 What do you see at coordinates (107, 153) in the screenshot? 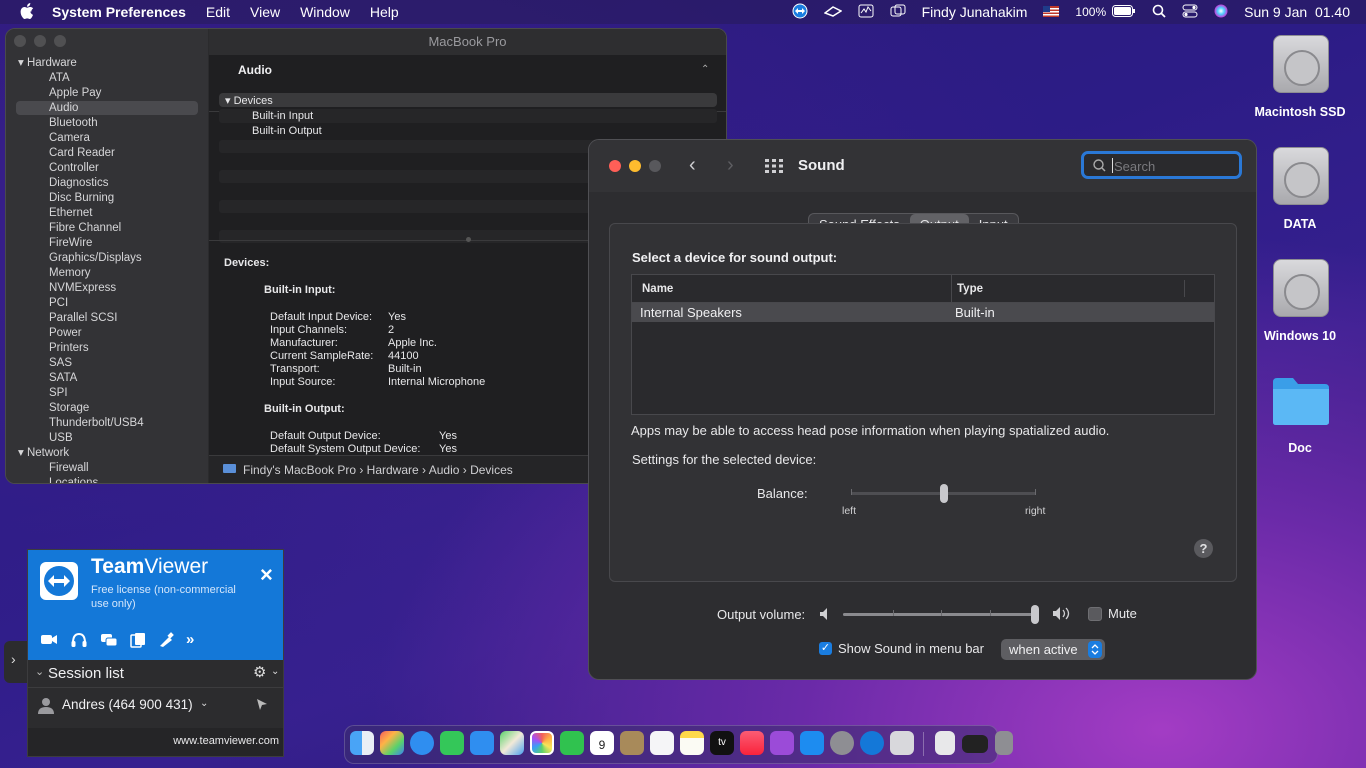
I see `sidebar-item: Card Reader` at bounding box center [107, 153].